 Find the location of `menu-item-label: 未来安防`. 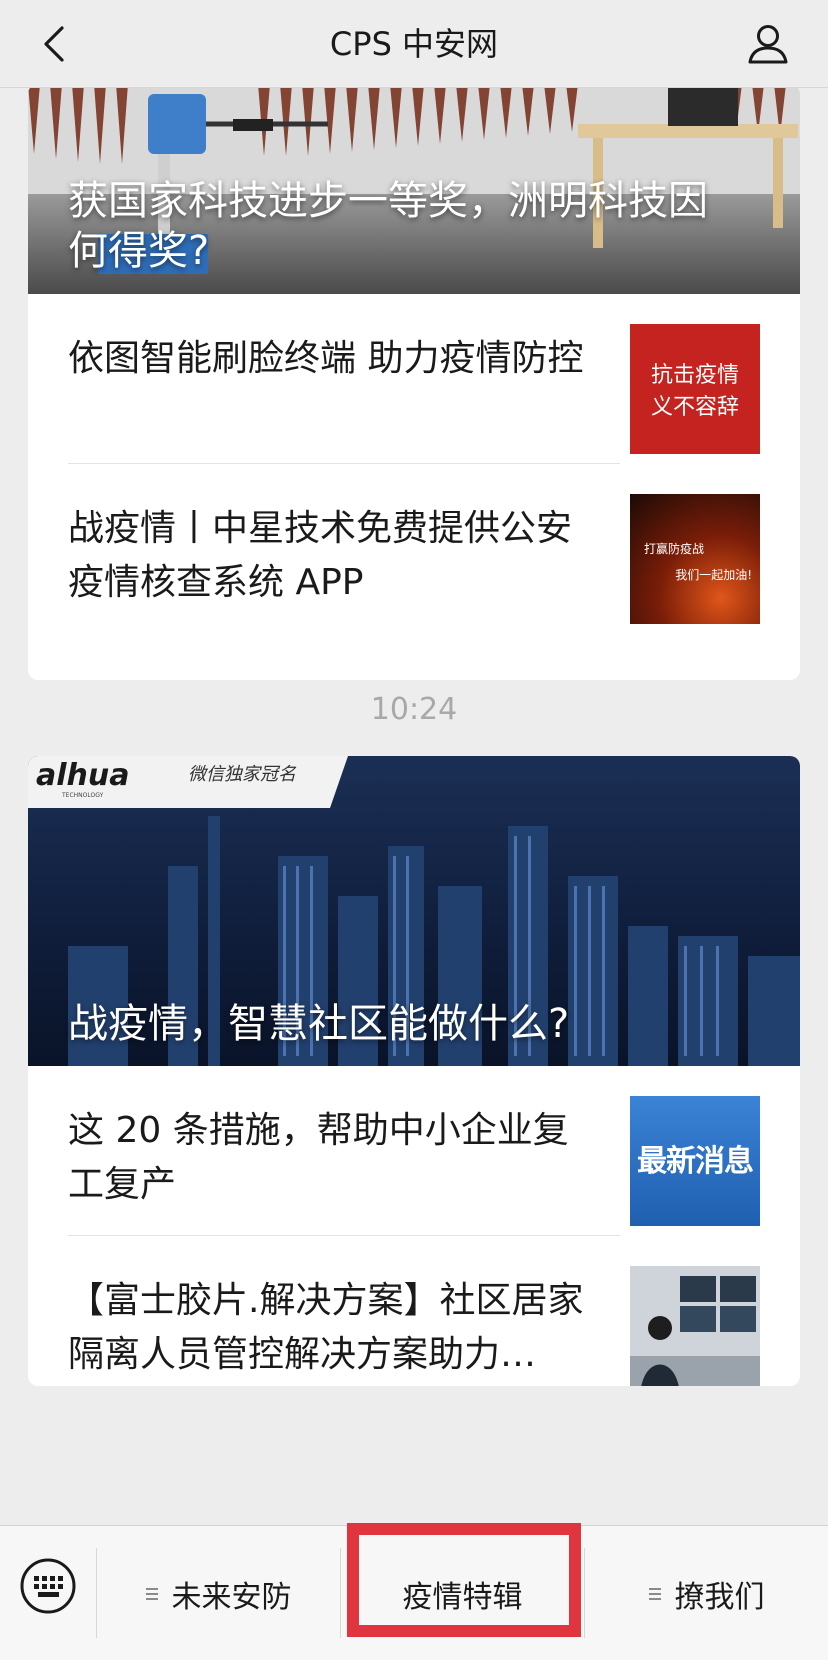

menu-item-label: 未来安防 is located at coordinates (231, 1597).